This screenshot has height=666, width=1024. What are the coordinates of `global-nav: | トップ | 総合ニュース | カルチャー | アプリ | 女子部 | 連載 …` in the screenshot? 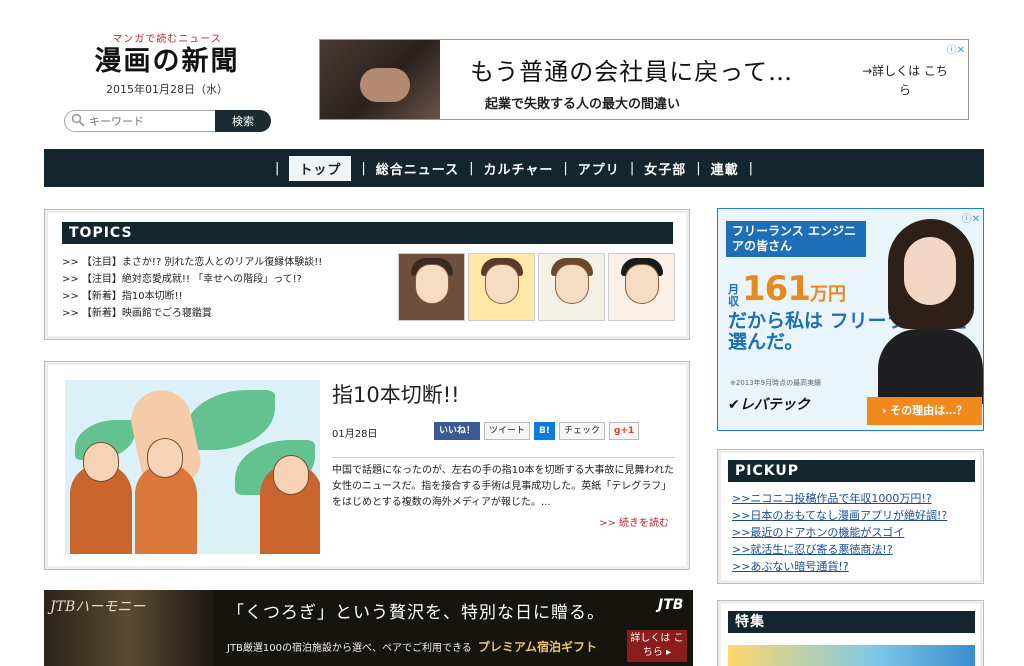 It's located at (514, 168).